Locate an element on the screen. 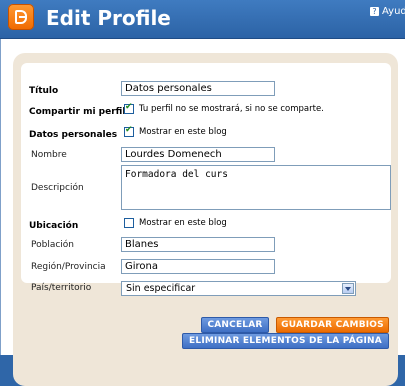  poblacion-label: Población is located at coordinates (53, 245).